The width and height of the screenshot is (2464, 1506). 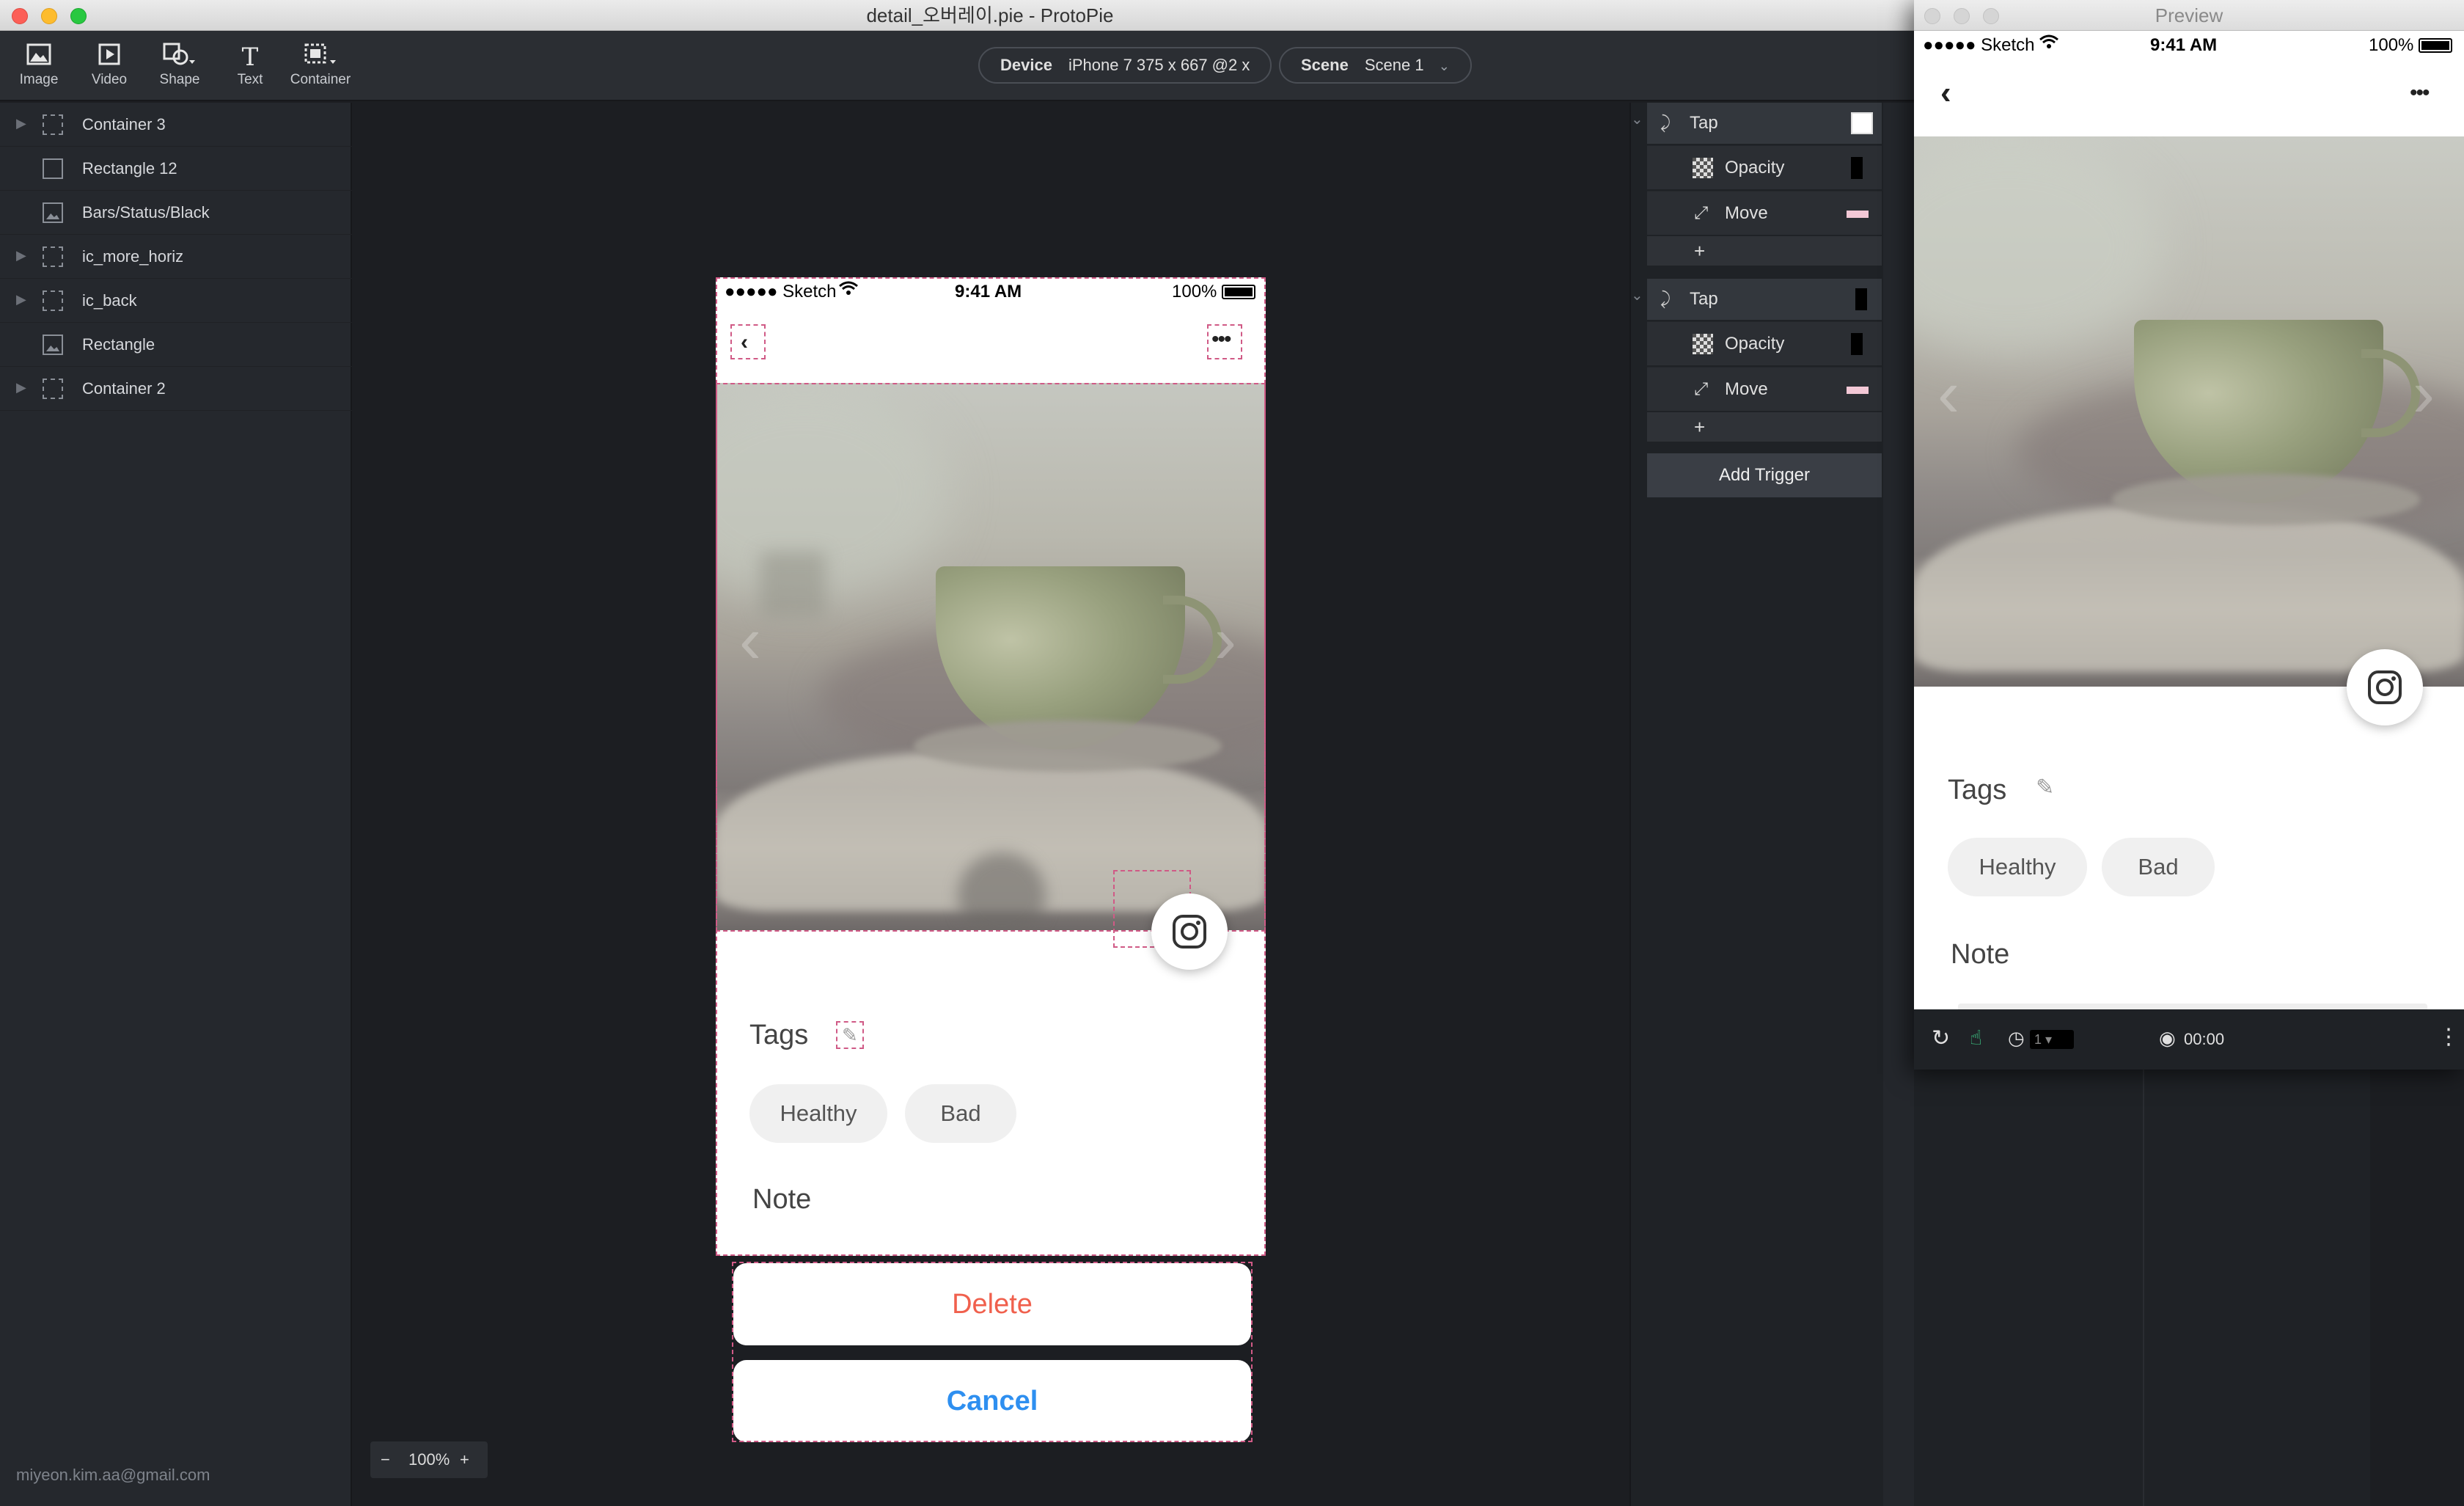 I want to click on instagram-icon, so click(x=2385, y=687).